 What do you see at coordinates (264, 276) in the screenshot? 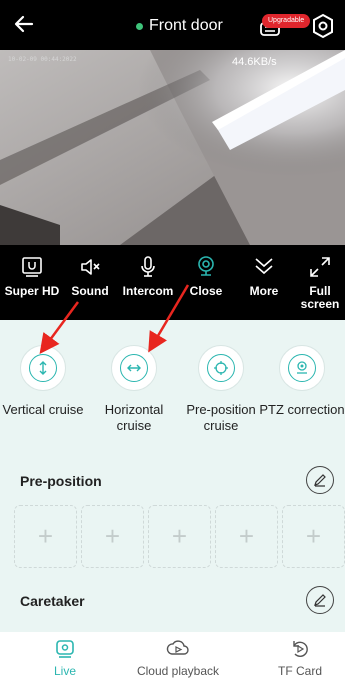
I see `more-button: More` at bounding box center [264, 276].